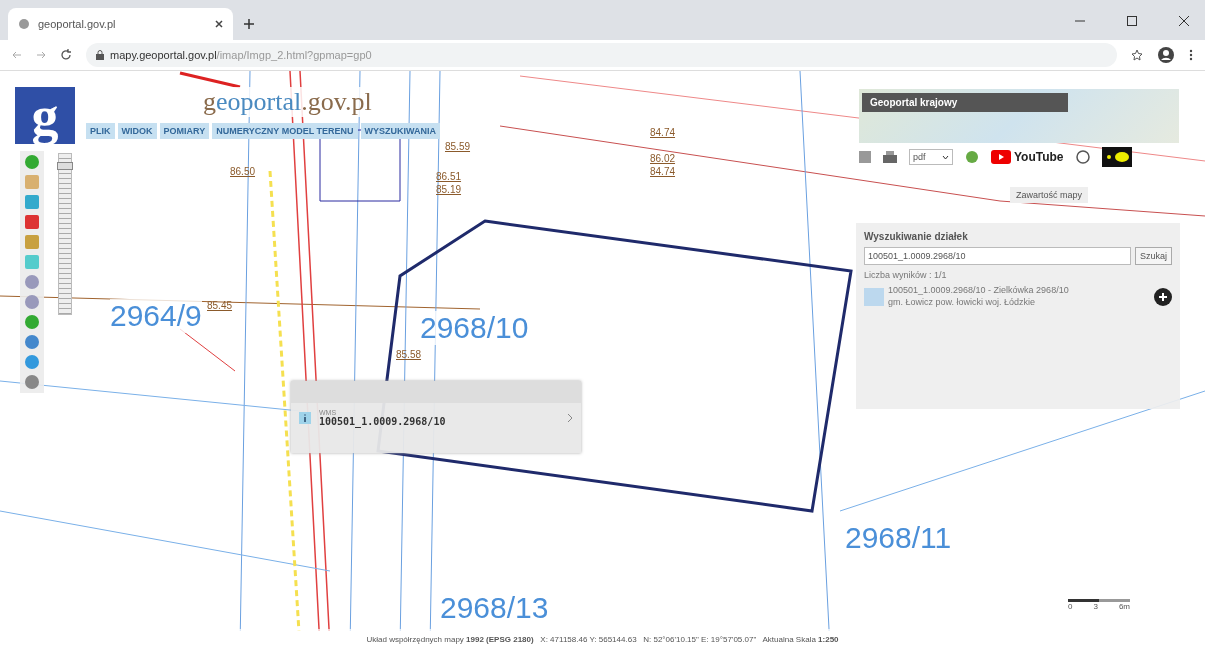  What do you see at coordinates (382, 421) in the screenshot?
I see `parcel-id: 100501_1.0009.2968/10` at bounding box center [382, 421].